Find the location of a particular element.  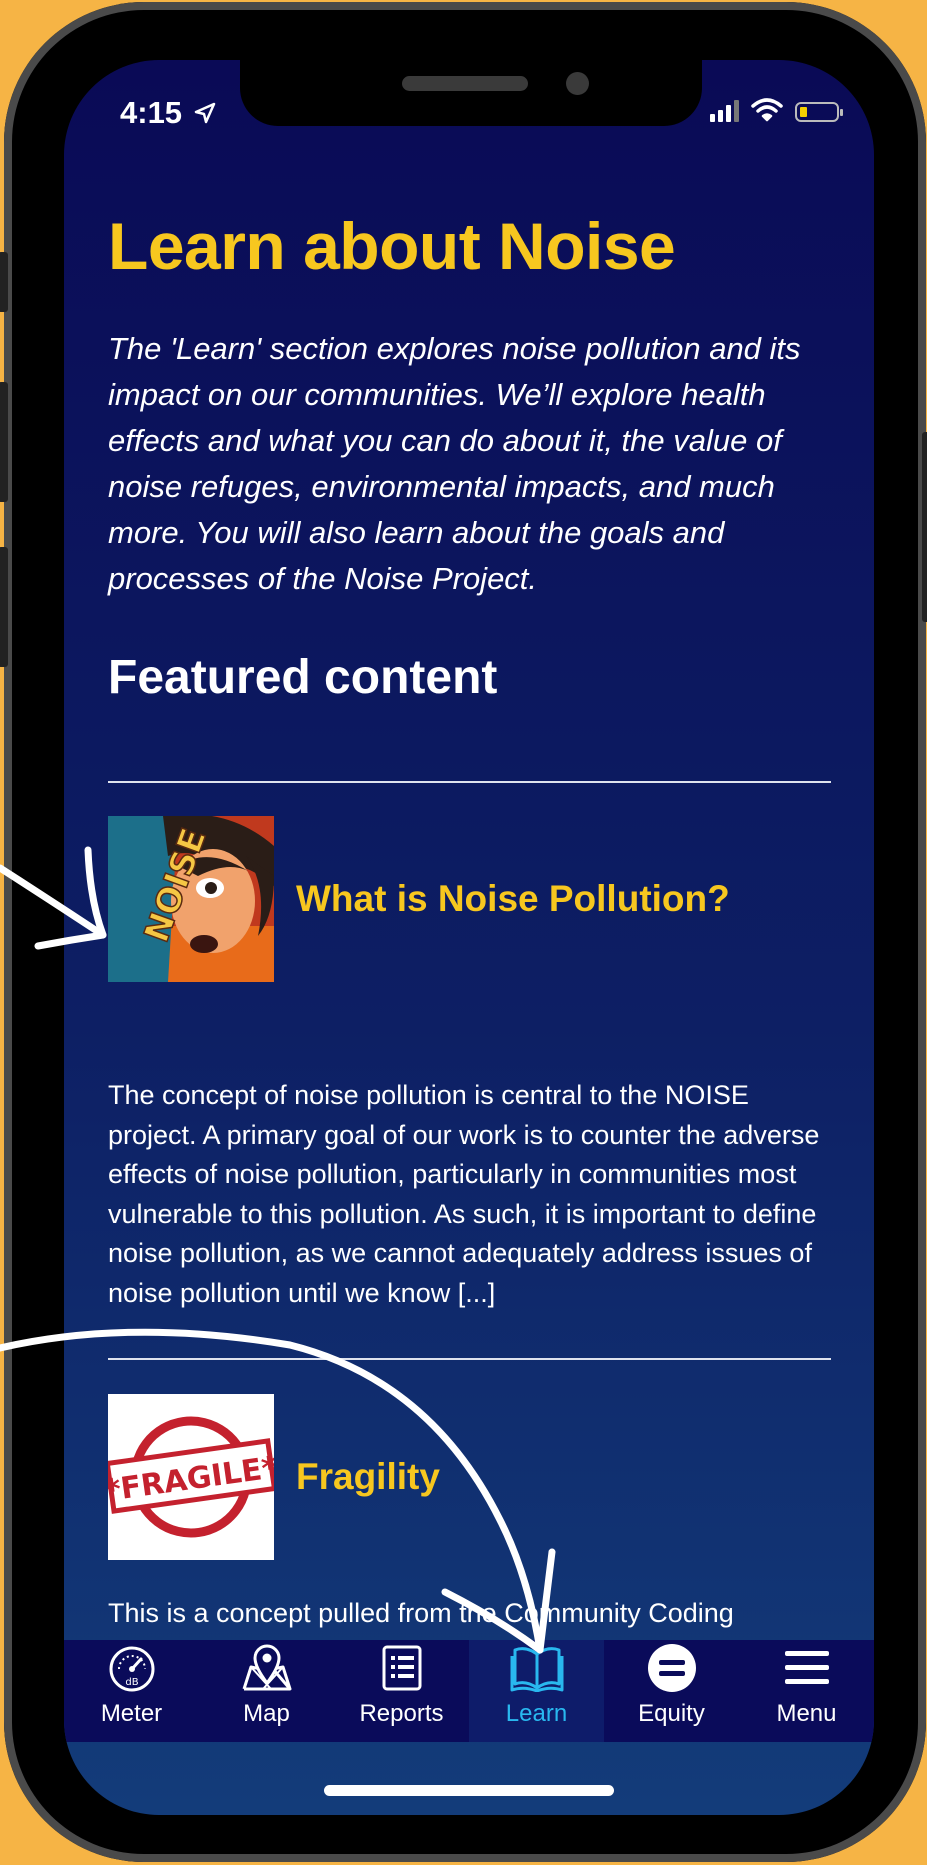

notch is located at coordinates (471, 93).